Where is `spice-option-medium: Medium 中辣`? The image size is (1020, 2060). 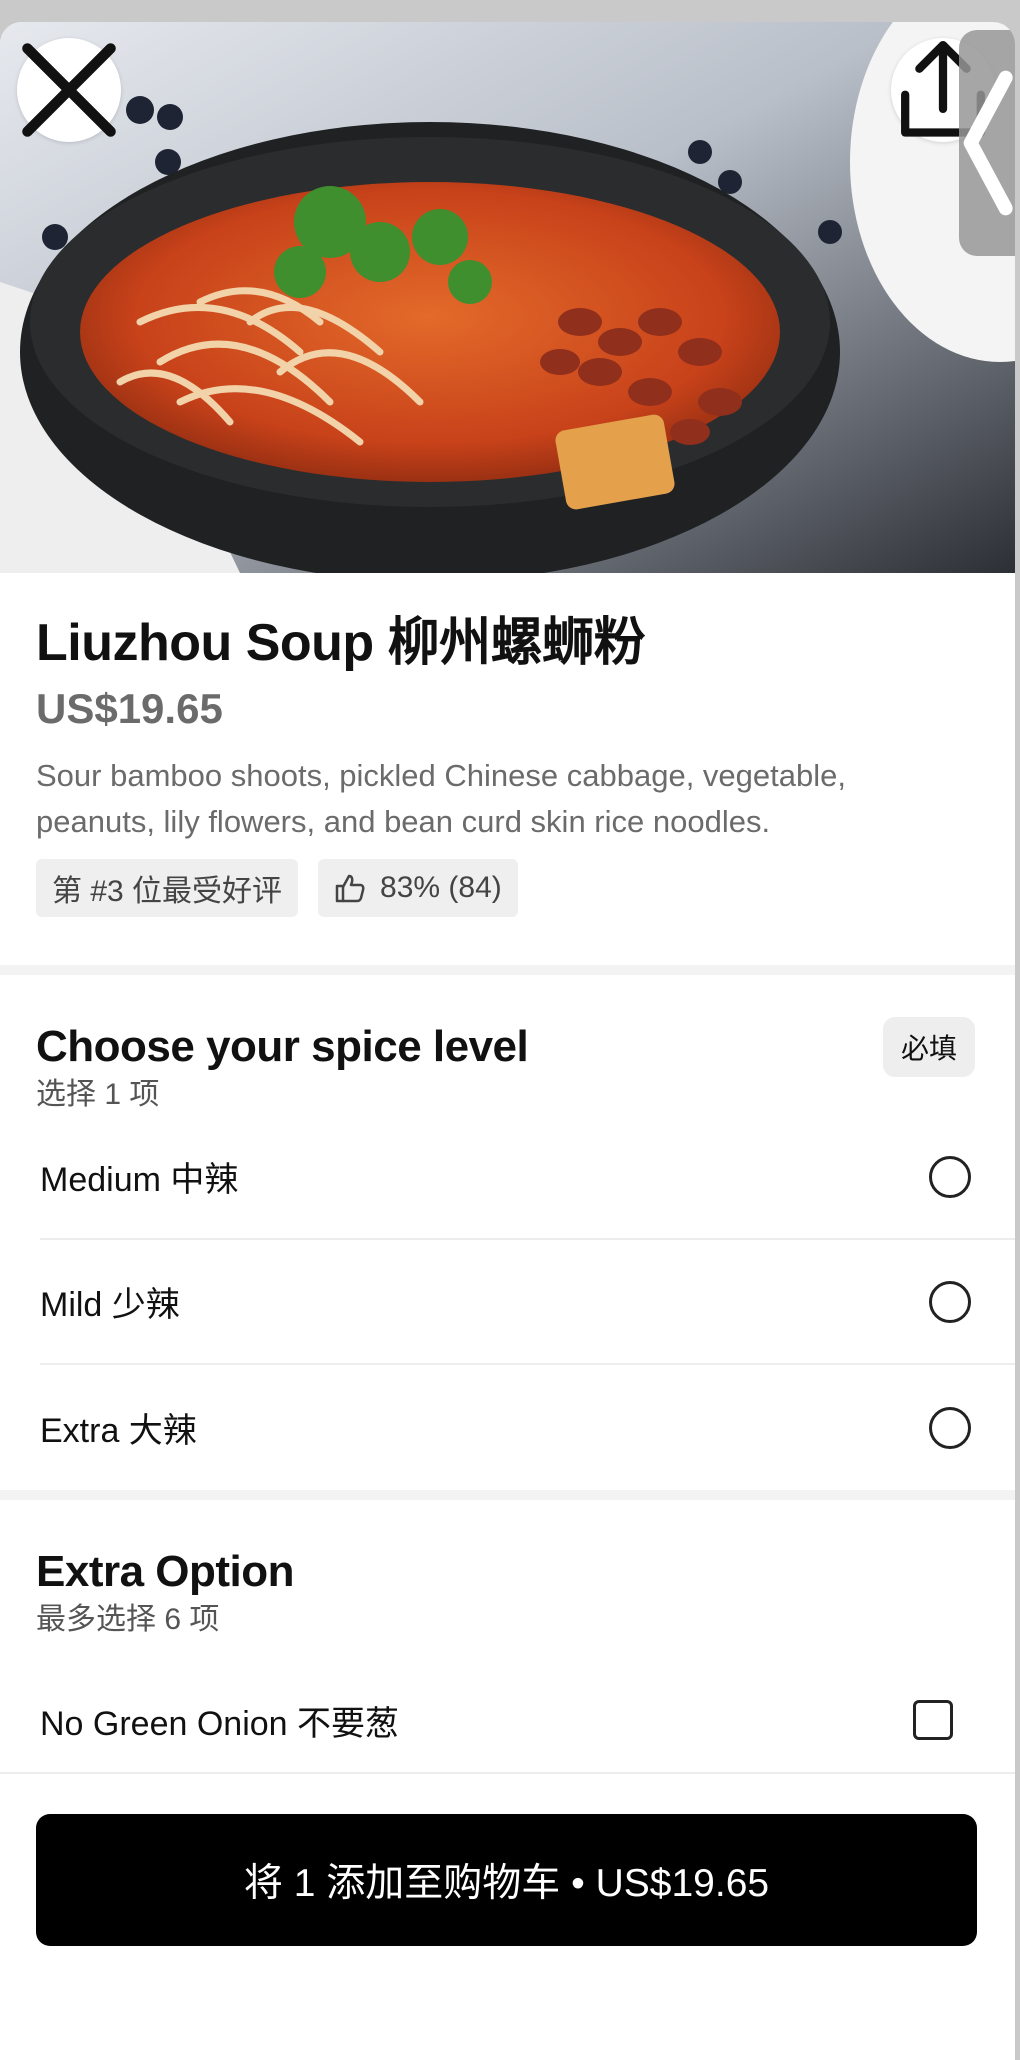 spice-option-medium: Medium 中辣 is located at coordinates (527, 1177).